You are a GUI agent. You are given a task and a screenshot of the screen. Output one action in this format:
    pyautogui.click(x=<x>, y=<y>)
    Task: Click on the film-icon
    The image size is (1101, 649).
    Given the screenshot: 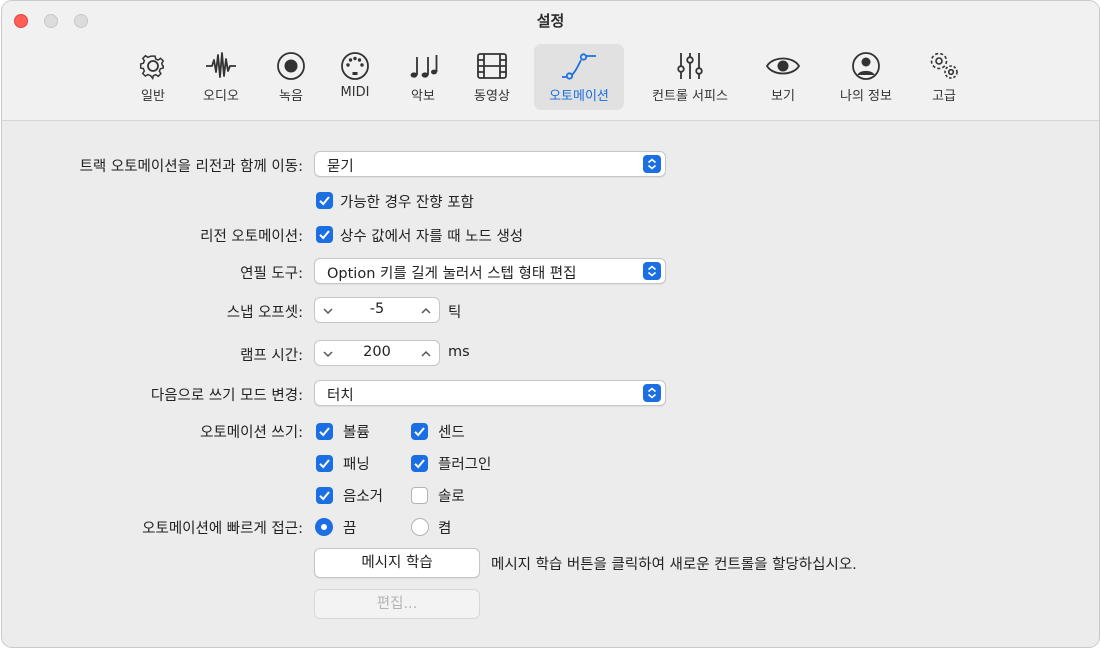 What is the action you would take?
    pyautogui.click(x=492, y=66)
    